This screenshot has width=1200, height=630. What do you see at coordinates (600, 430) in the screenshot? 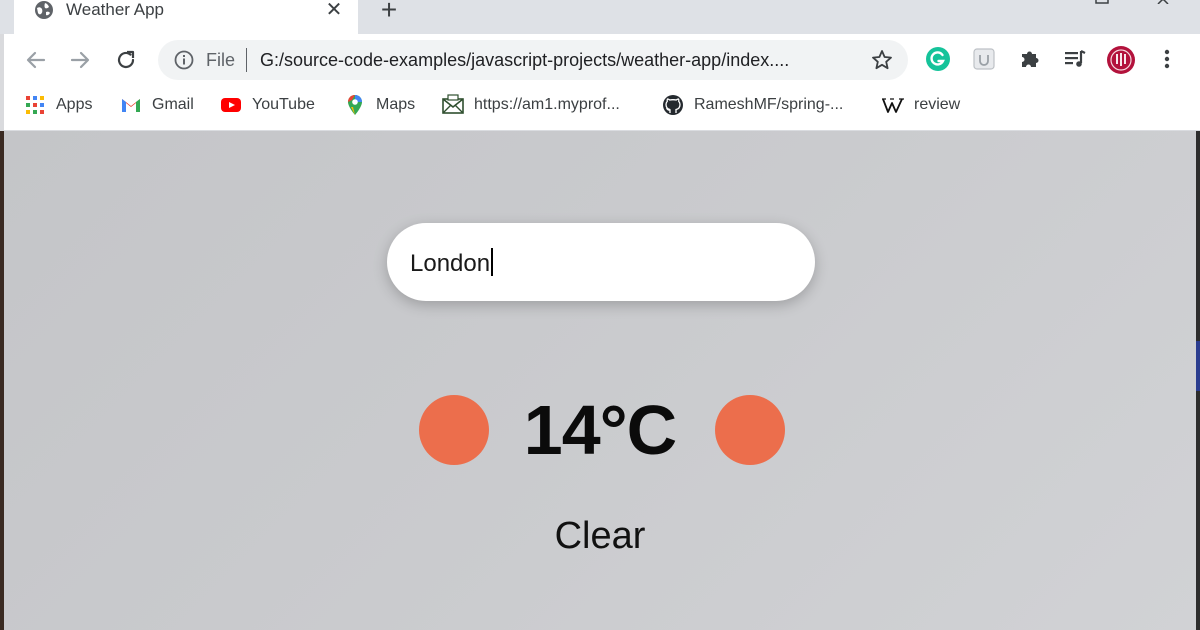
I see `temperature-value: 14°C` at bounding box center [600, 430].